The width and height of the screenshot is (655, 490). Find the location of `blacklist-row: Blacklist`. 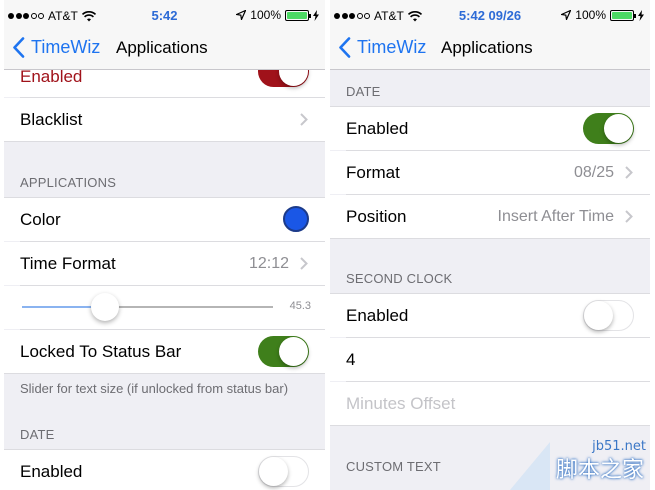

blacklist-row: Blacklist is located at coordinates (164, 119).